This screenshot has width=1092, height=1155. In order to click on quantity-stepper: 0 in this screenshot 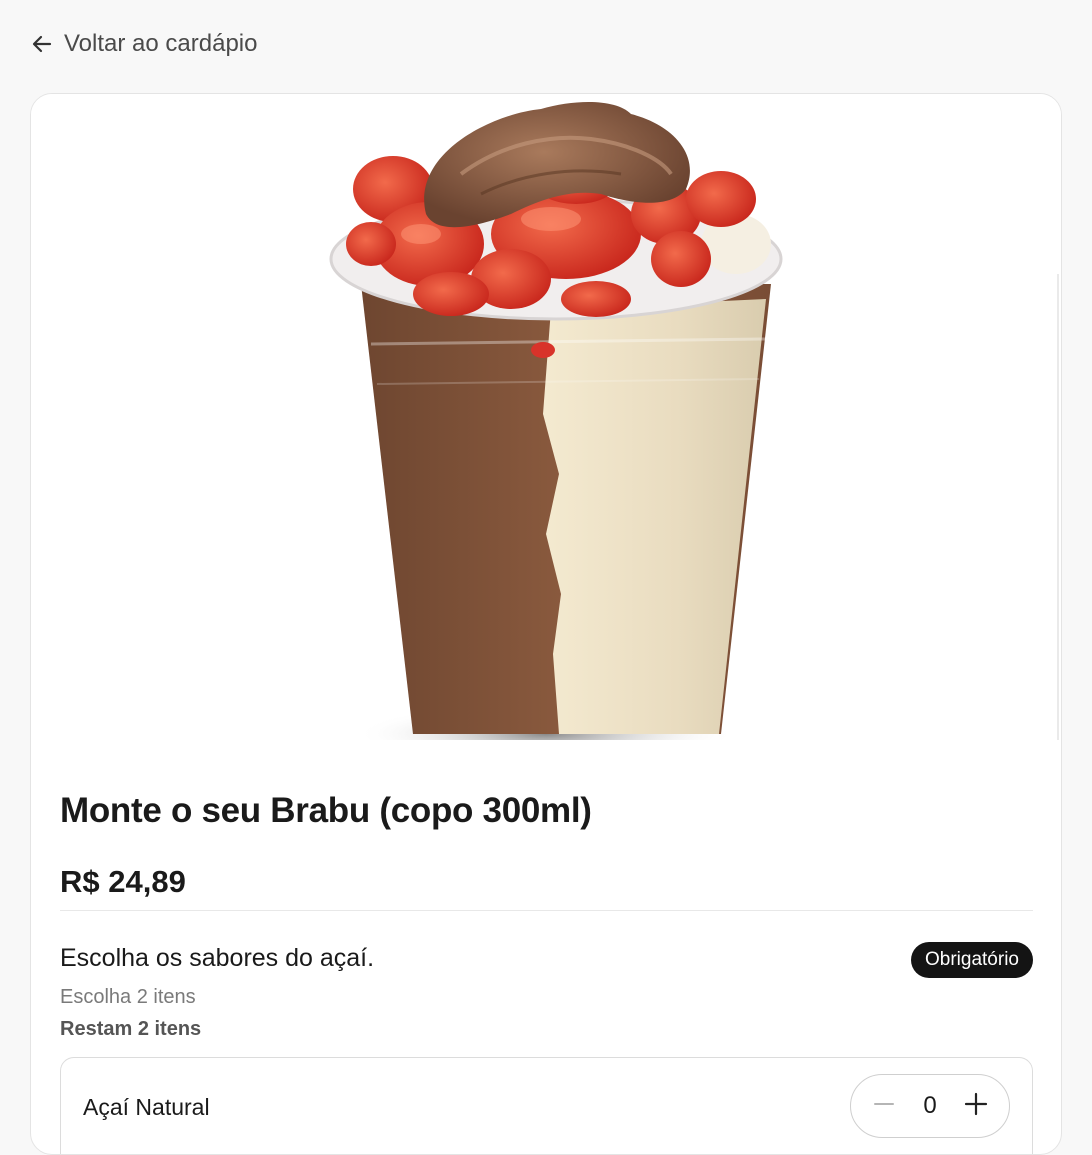, I will do `click(930, 1106)`.